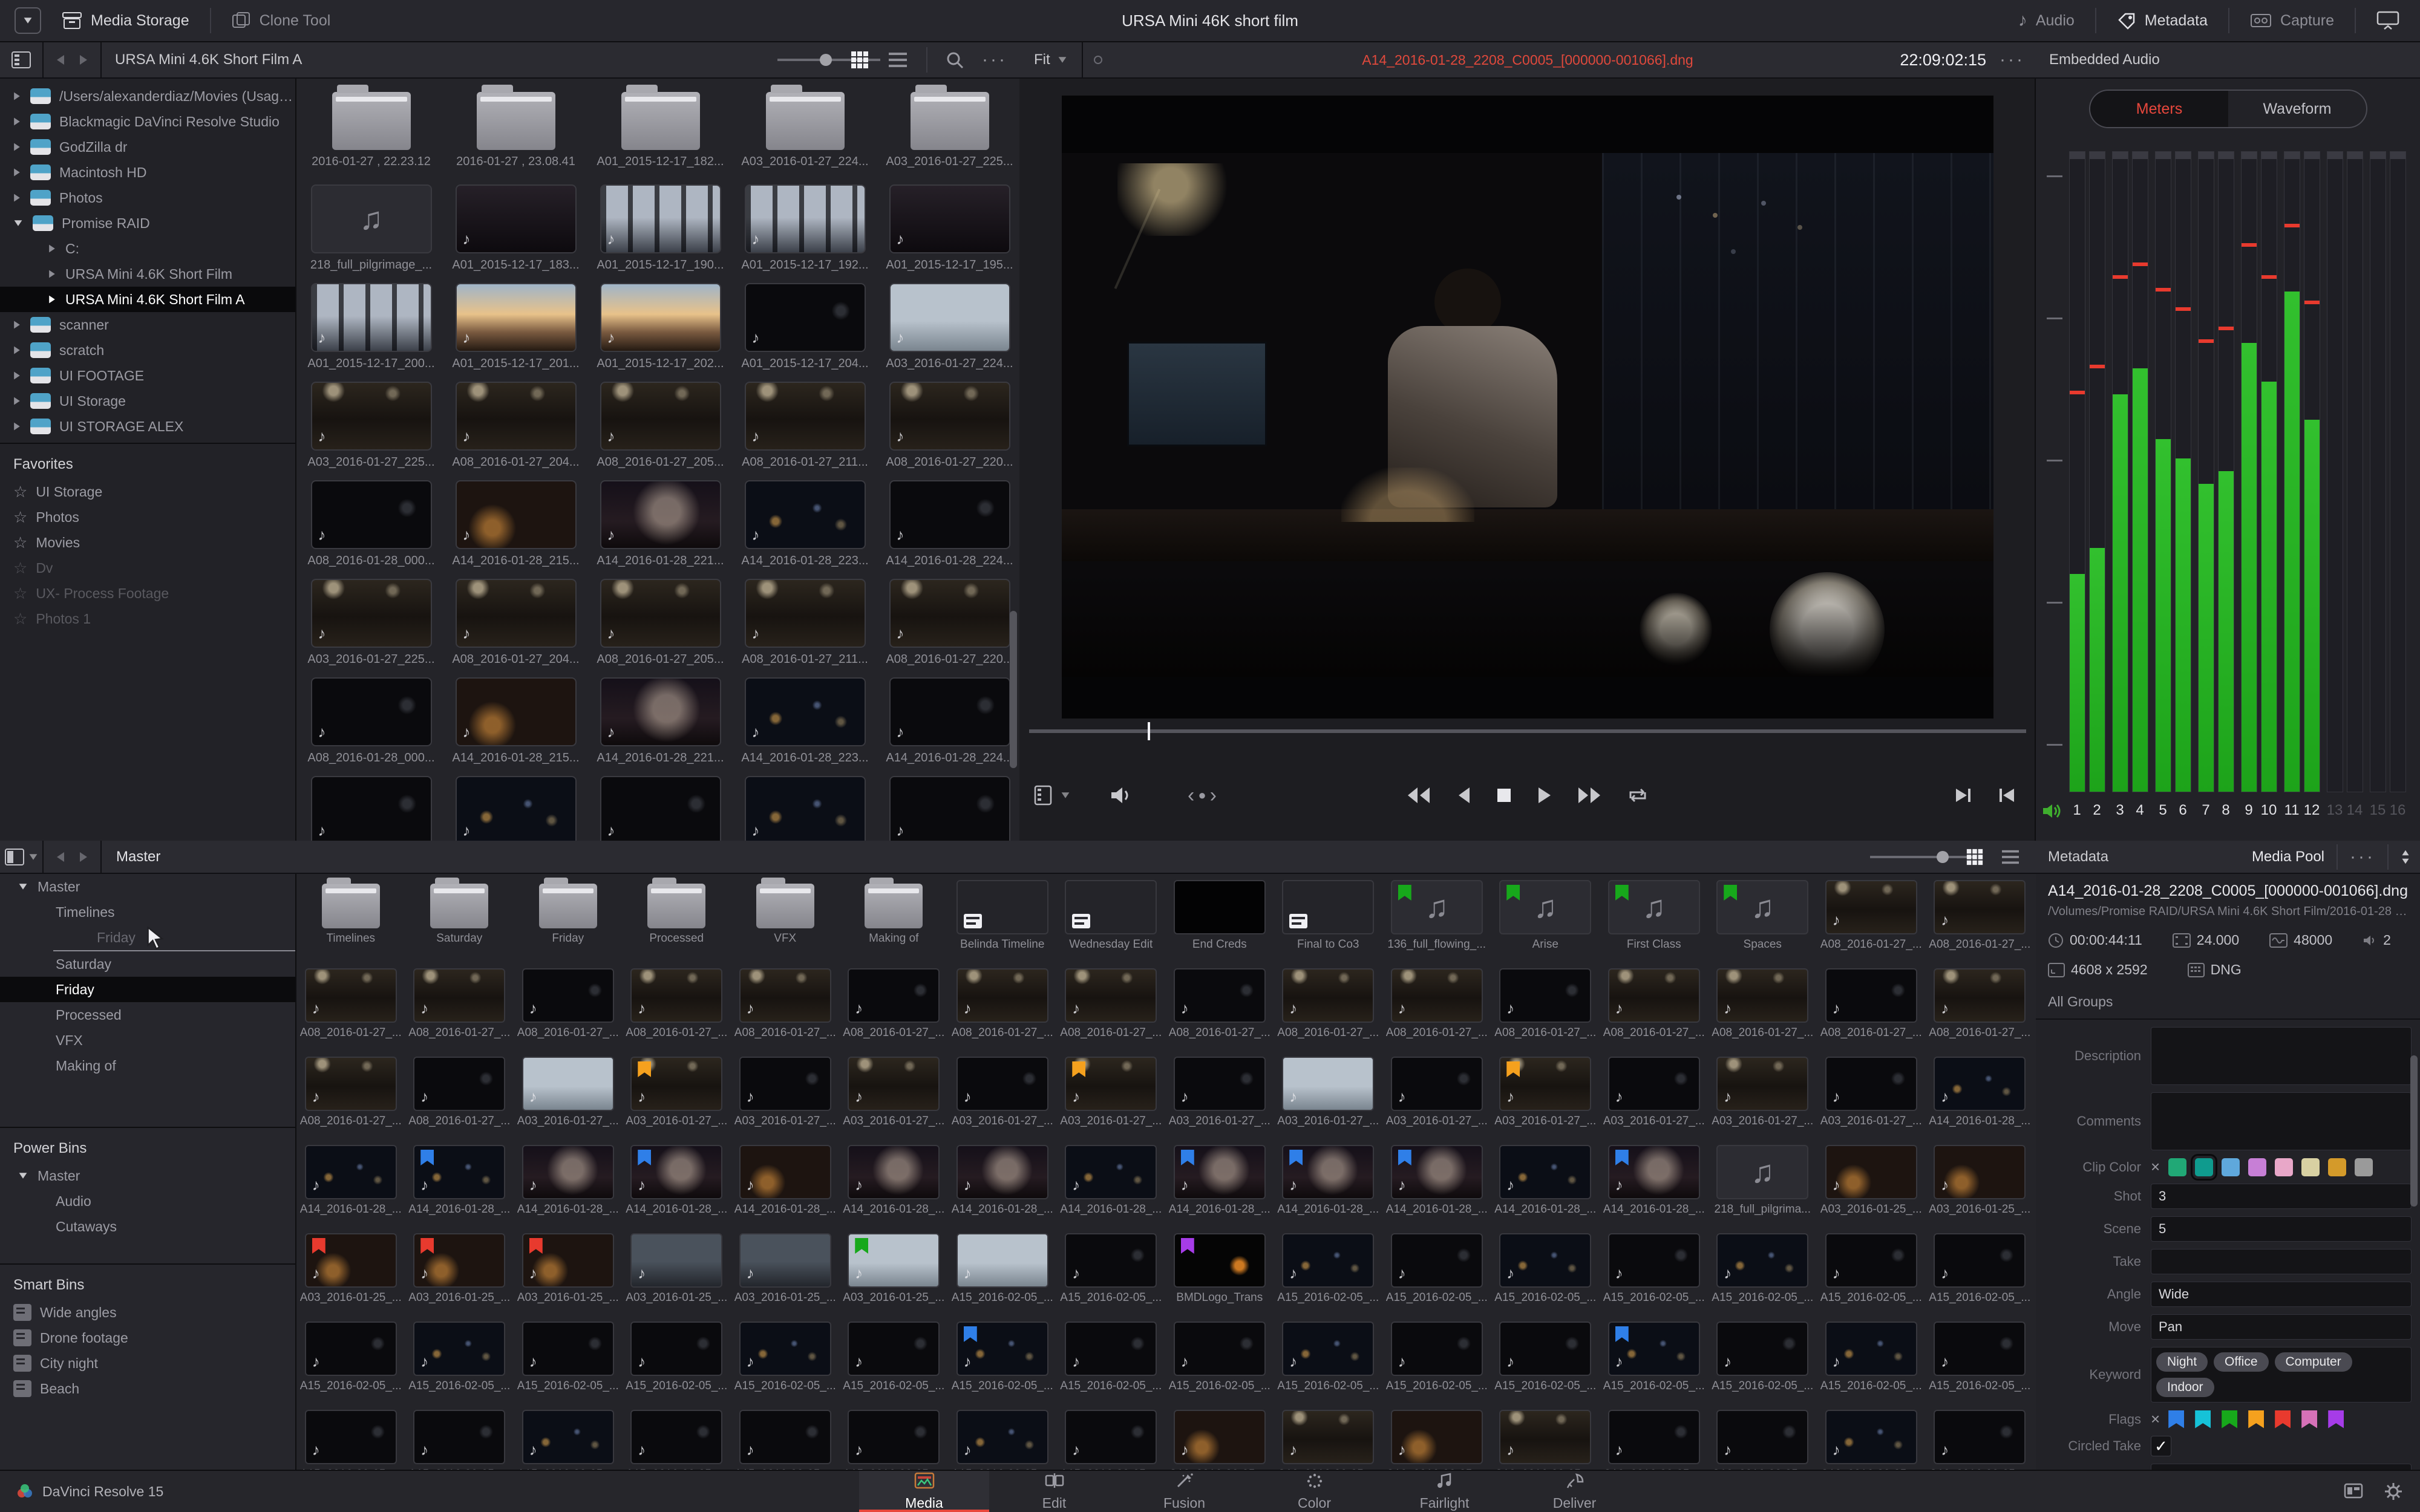 This screenshot has height=1512, width=2420. I want to click on clip-color-swatch, so click(2231, 1167).